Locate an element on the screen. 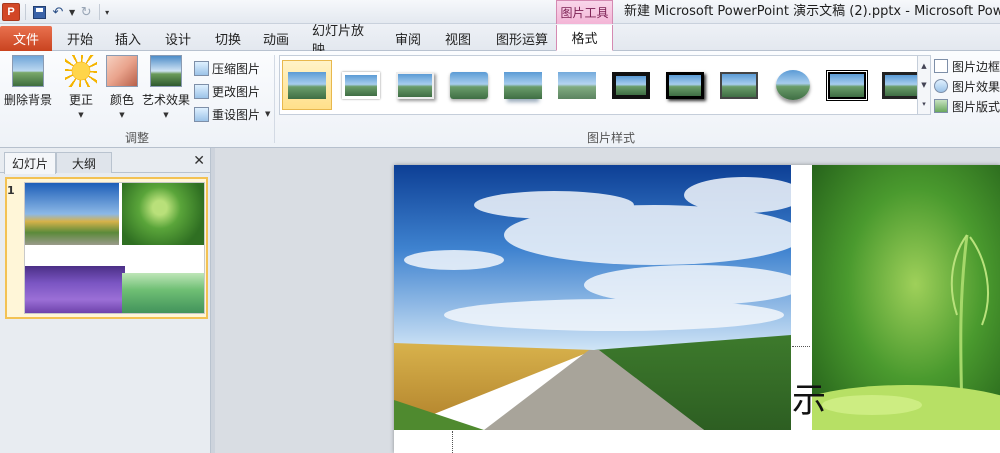  gallery-up-icon: ▲ is located at coordinates (923, 66).